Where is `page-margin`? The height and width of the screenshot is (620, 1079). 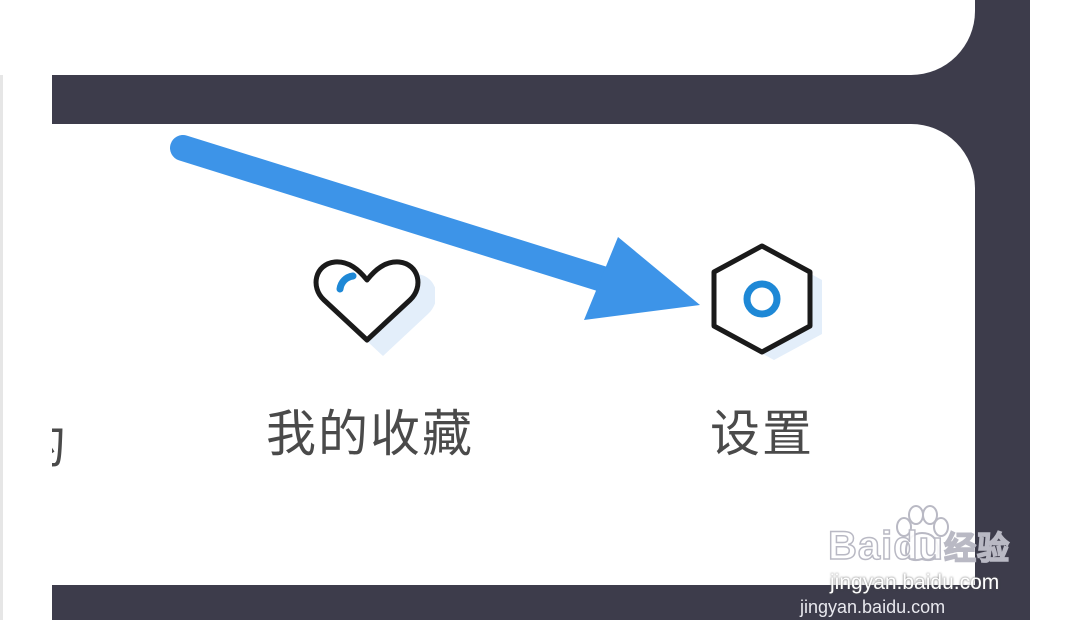
page-margin is located at coordinates (1054, 310).